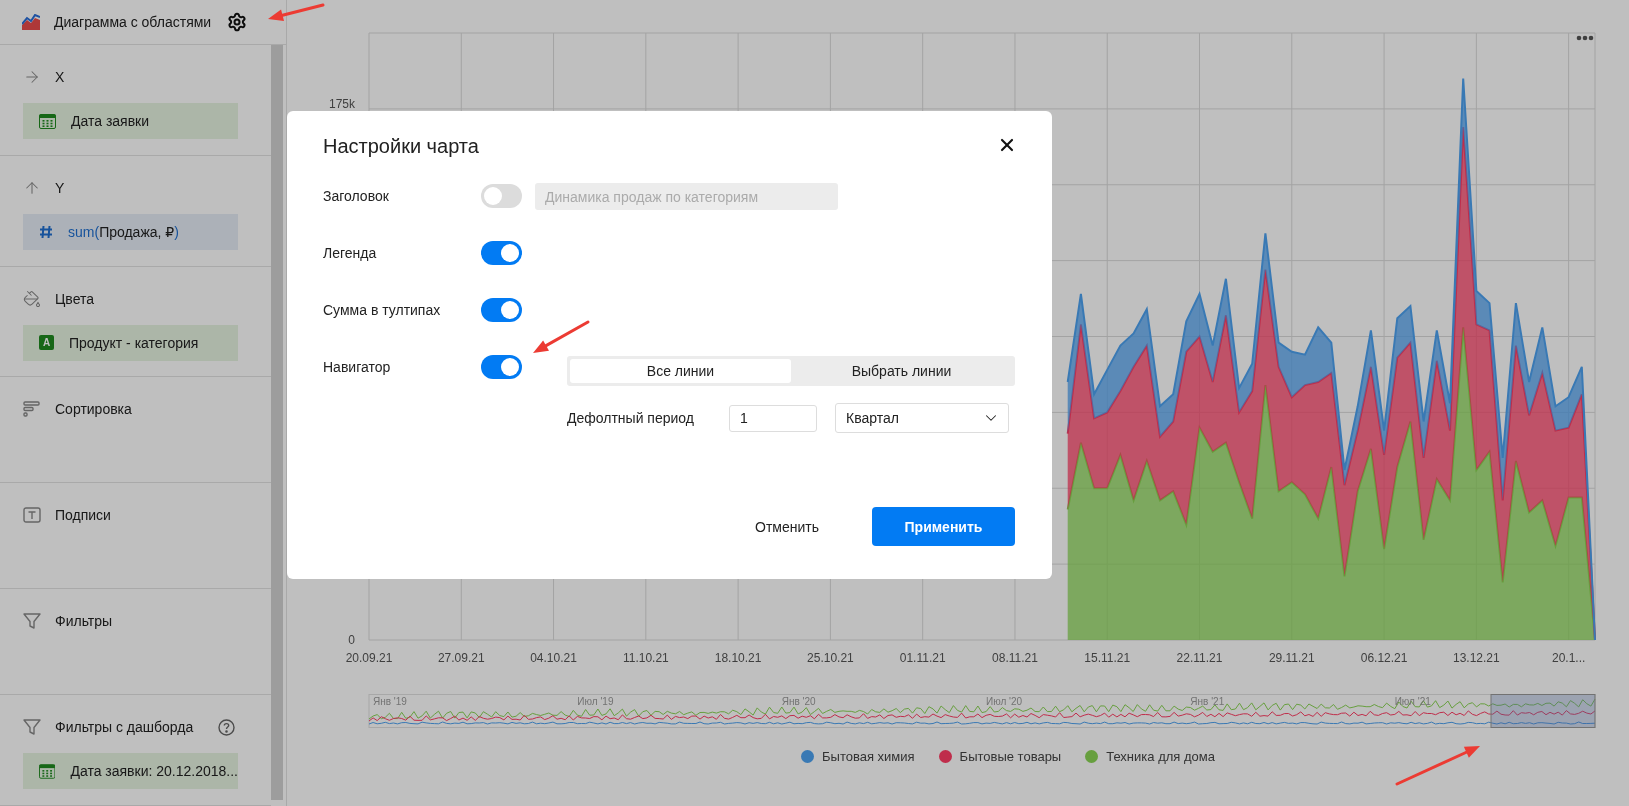  Describe the element at coordinates (125, 727) in the screenshot. I see `section-label: Фильтры с дашборда` at that location.